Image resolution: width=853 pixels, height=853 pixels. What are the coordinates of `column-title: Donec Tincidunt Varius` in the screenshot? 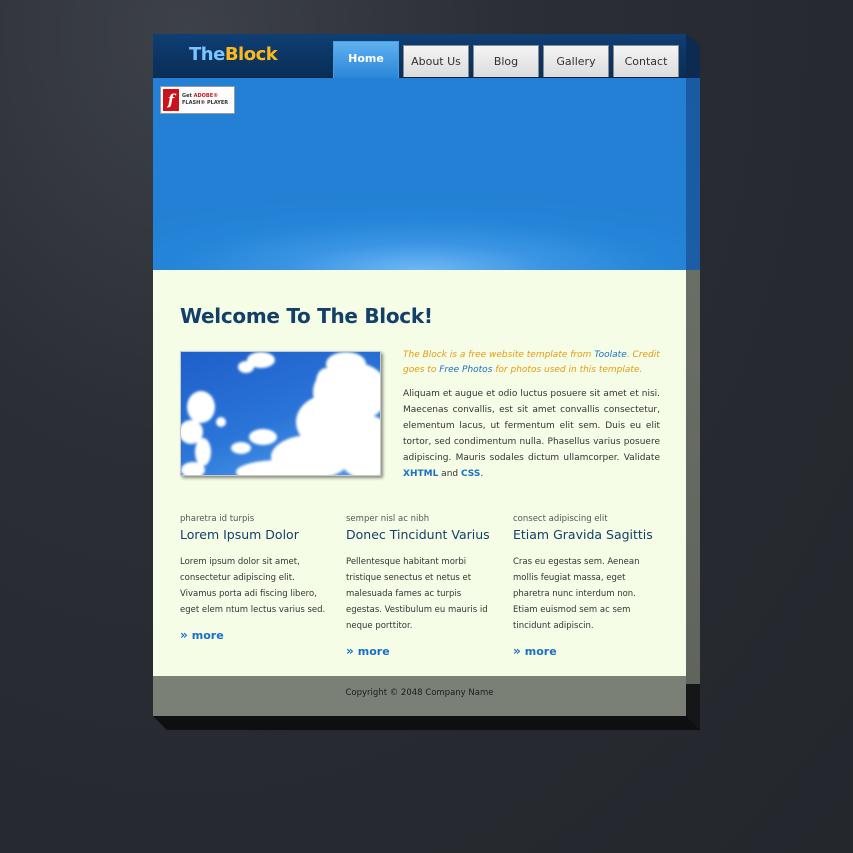 It's located at (418, 534).